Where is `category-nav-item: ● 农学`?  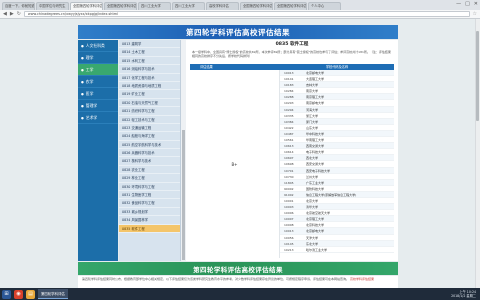 category-nav-item: ● 农学 is located at coordinates (98, 82).